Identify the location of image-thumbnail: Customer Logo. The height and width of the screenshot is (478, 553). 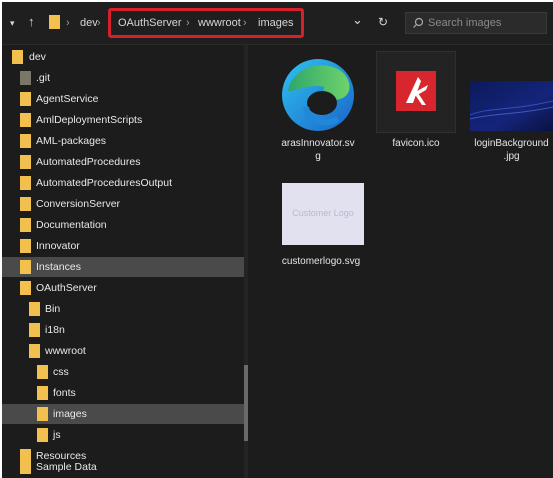
(323, 214).